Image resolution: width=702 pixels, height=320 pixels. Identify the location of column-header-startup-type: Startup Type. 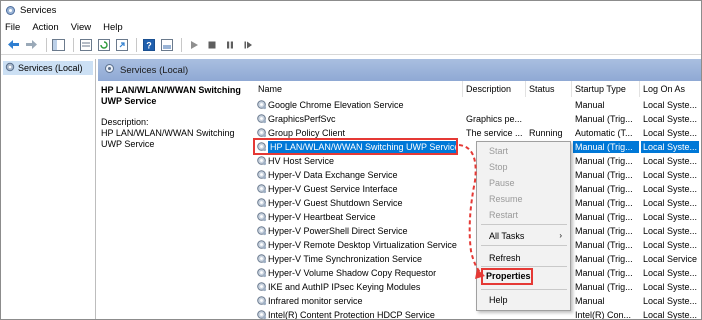
(600, 89).